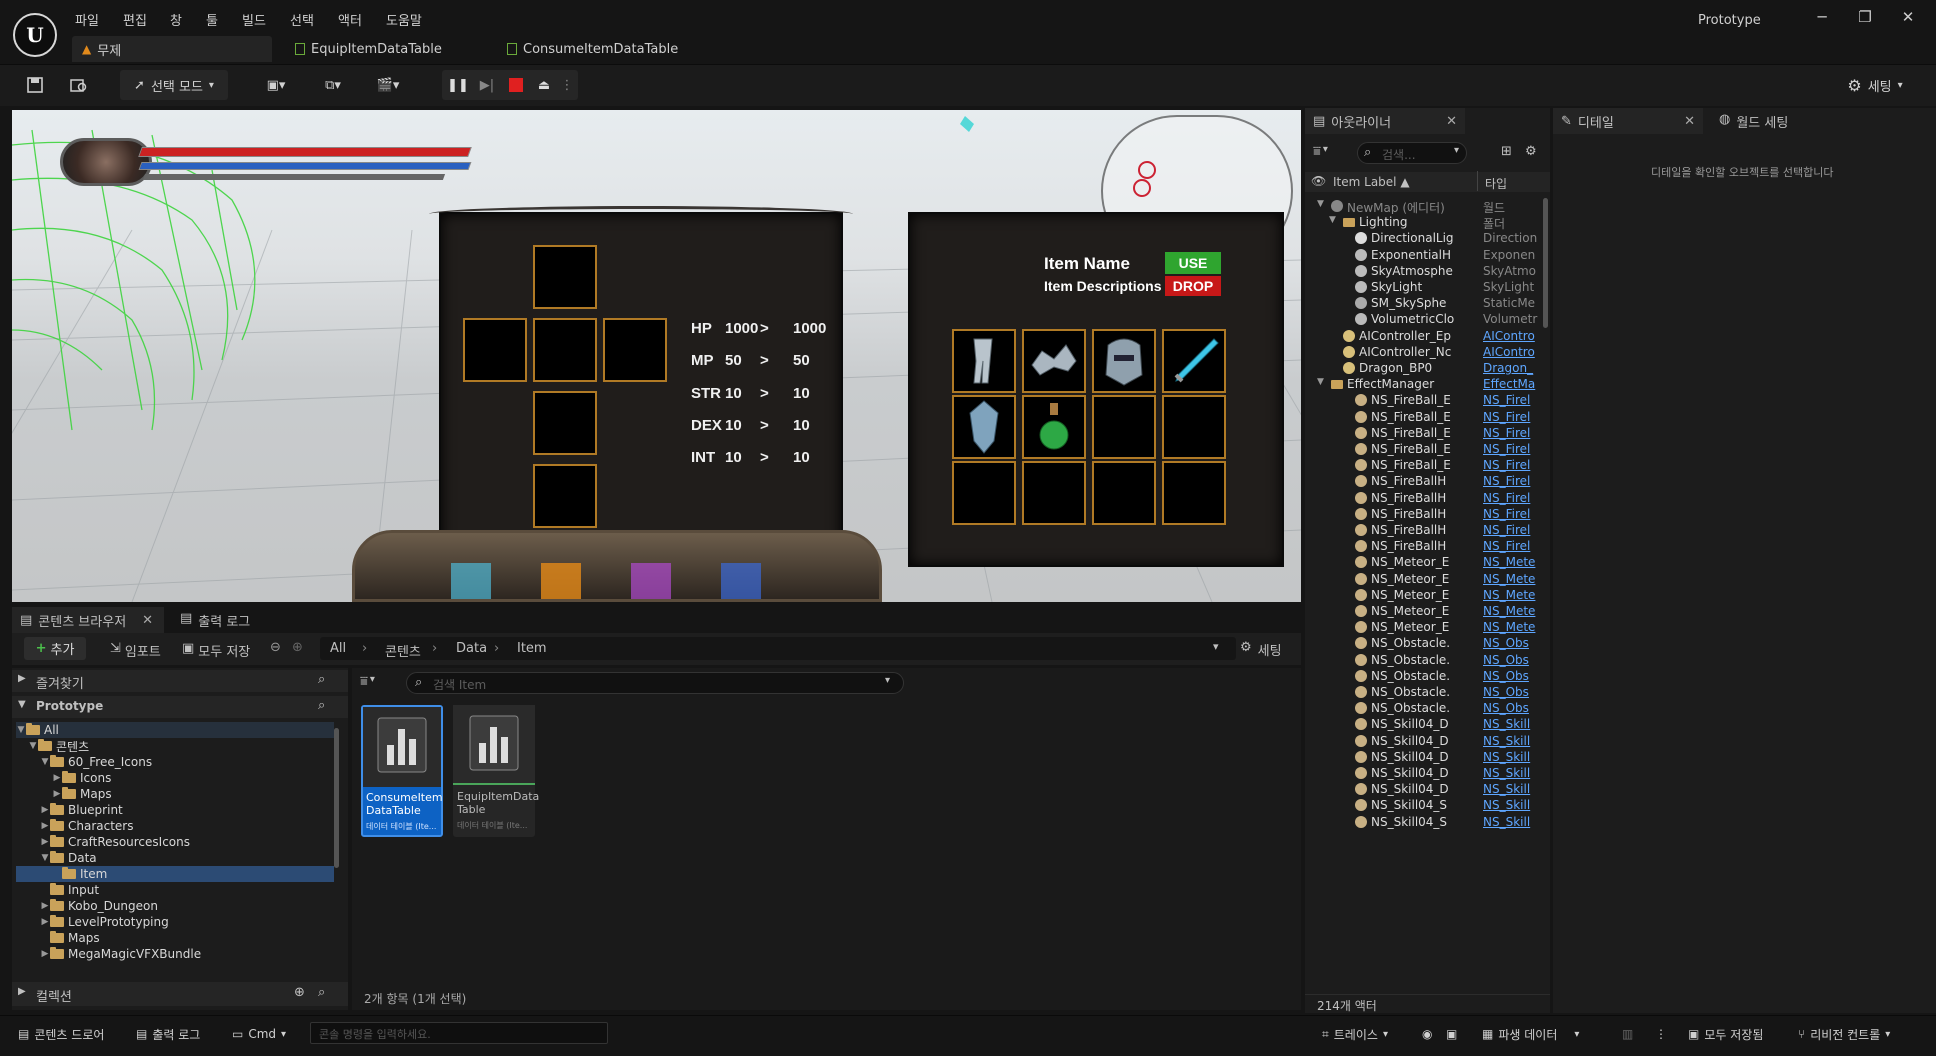  What do you see at coordinates (1355, 1034) in the screenshot?
I see `trace-dropdown: ⌗ 트레이스 ▾` at bounding box center [1355, 1034].